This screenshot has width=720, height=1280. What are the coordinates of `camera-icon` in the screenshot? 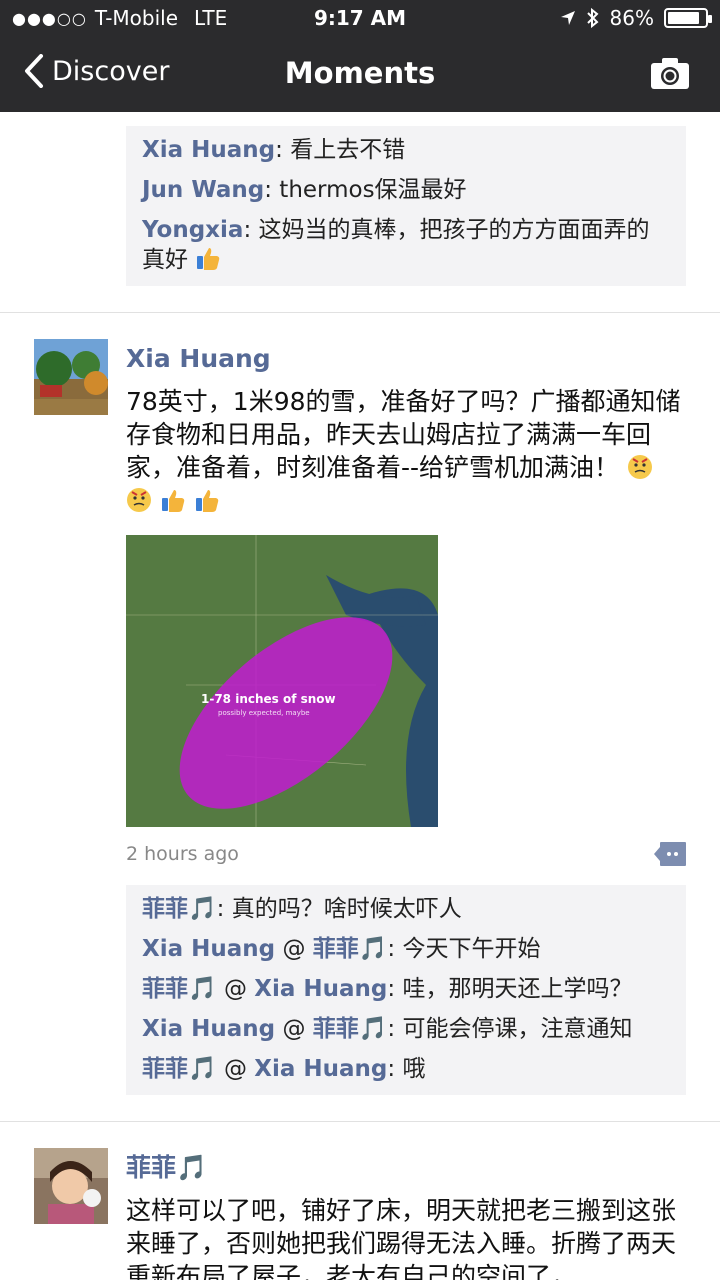 It's located at (670, 73).